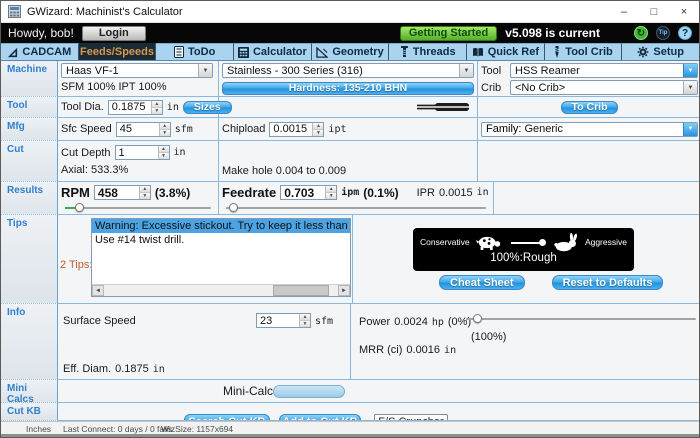 The width and height of the screenshot is (700, 438). What do you see at coordinates (605, 242) in the screenshot?
I see `aggressive-label: Aggressive` at bounding box center [605, 242].